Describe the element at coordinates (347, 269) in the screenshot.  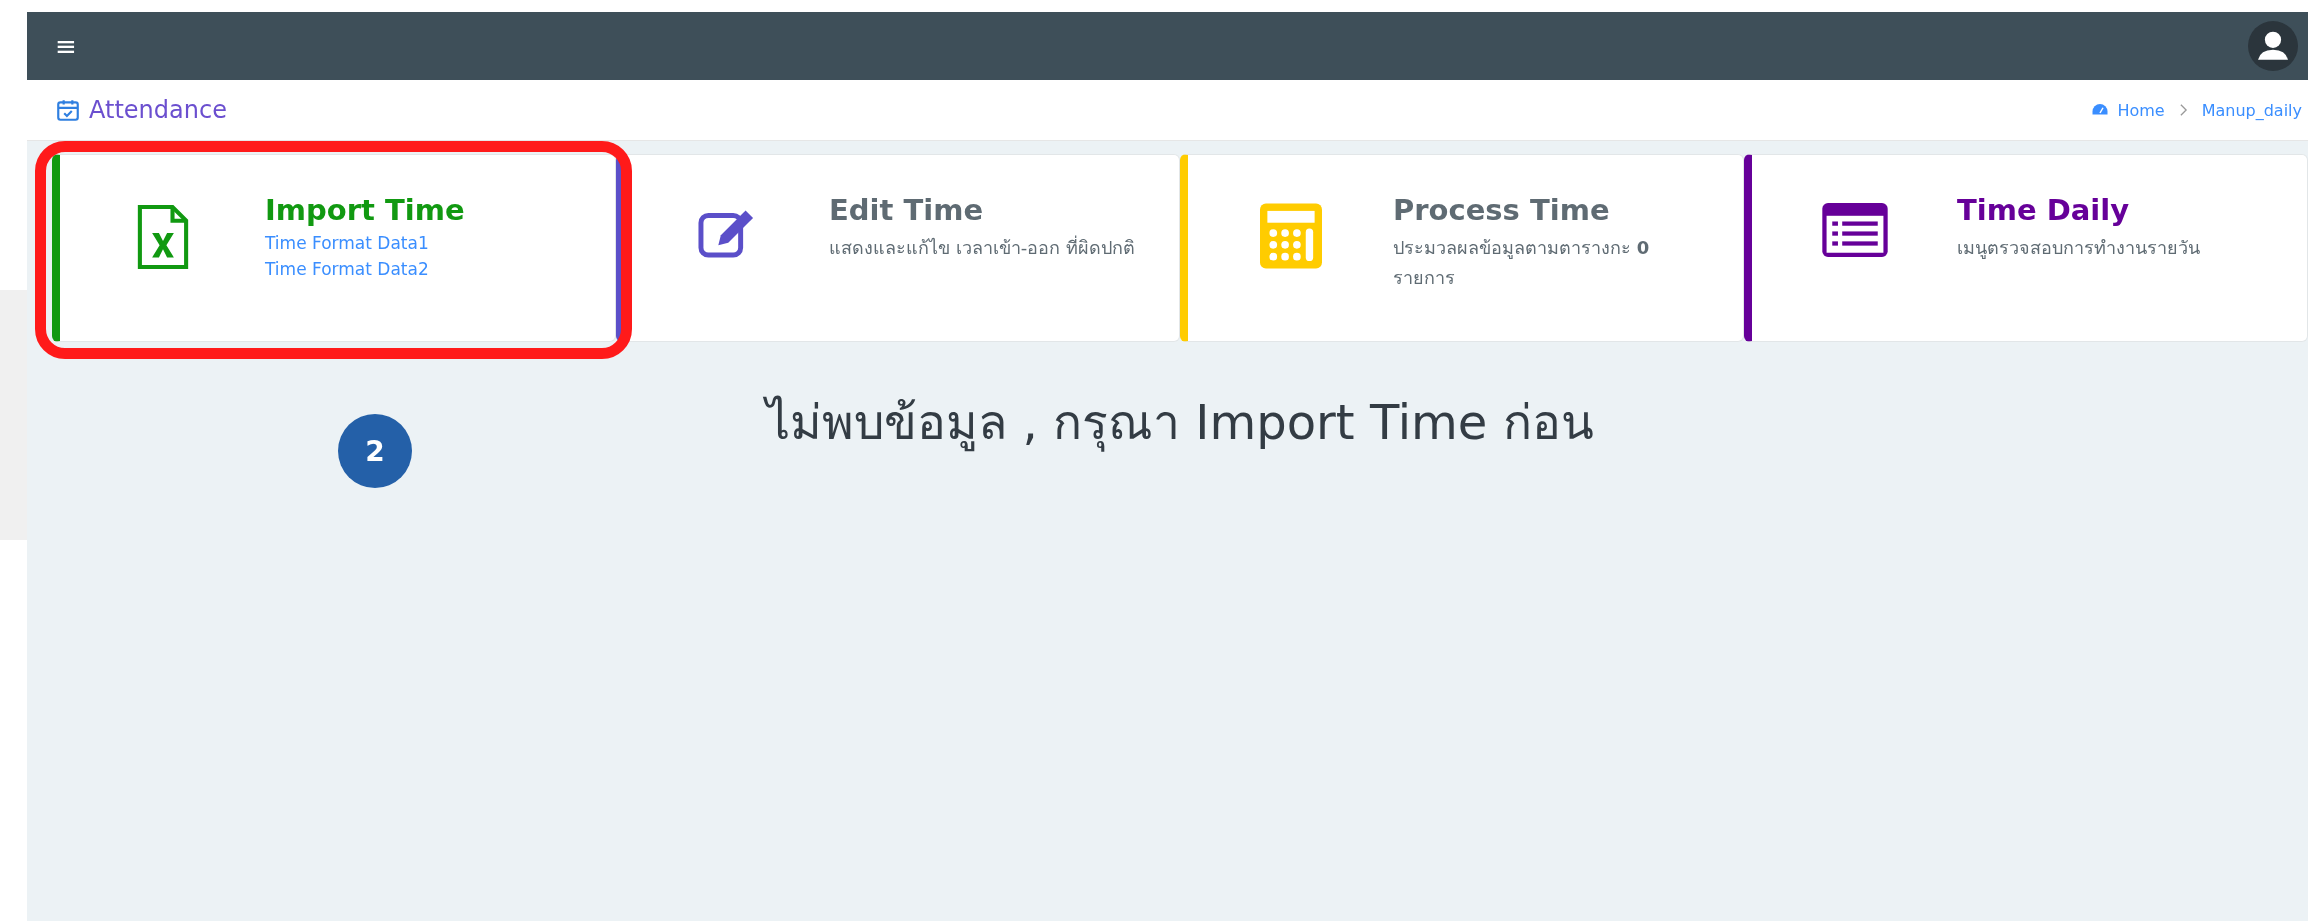
I see `format-link: Time Format Data2` at that location.